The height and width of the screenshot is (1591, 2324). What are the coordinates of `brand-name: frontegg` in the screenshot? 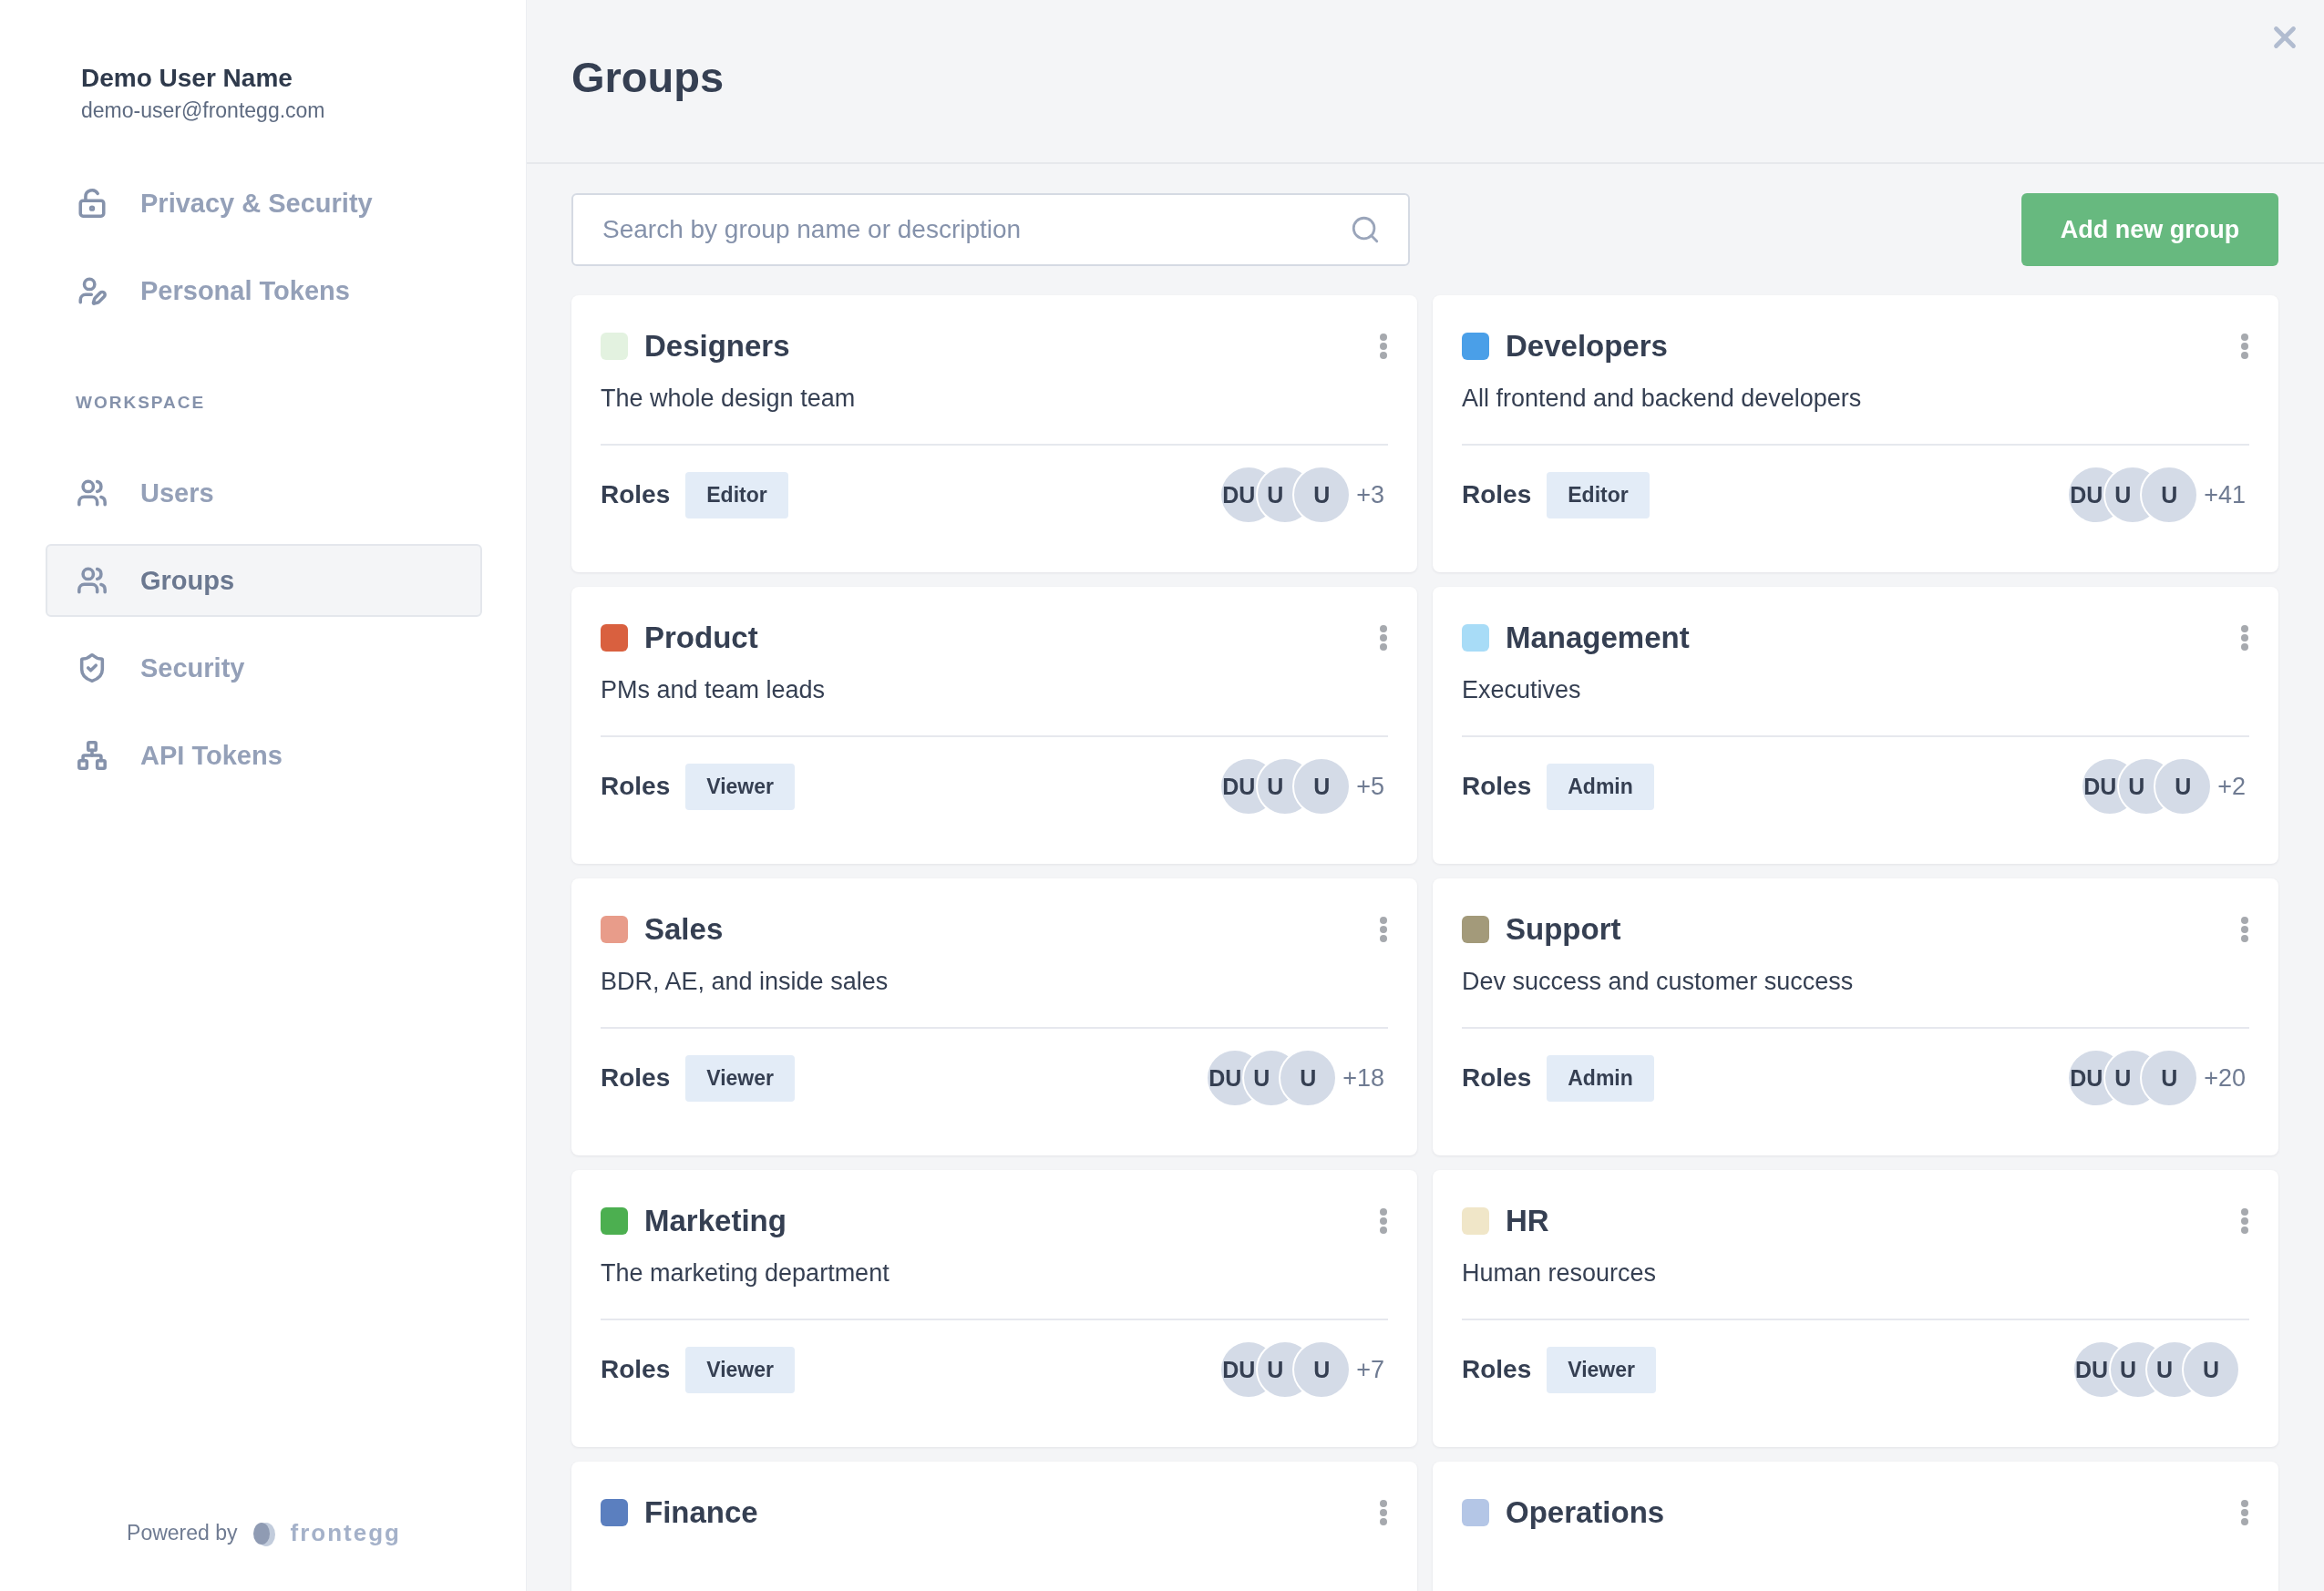 It's located at (345, 1533).